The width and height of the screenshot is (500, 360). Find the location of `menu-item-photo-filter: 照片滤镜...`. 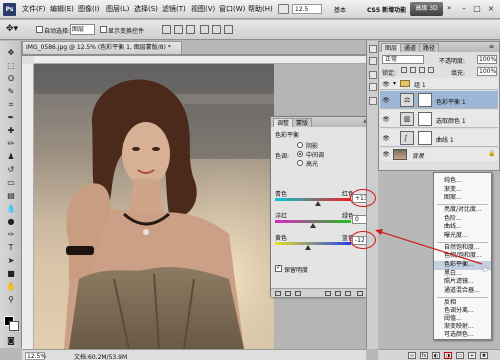

menu-item-photo-filter: 照片滤镜... is located at coordinates (462, 282).